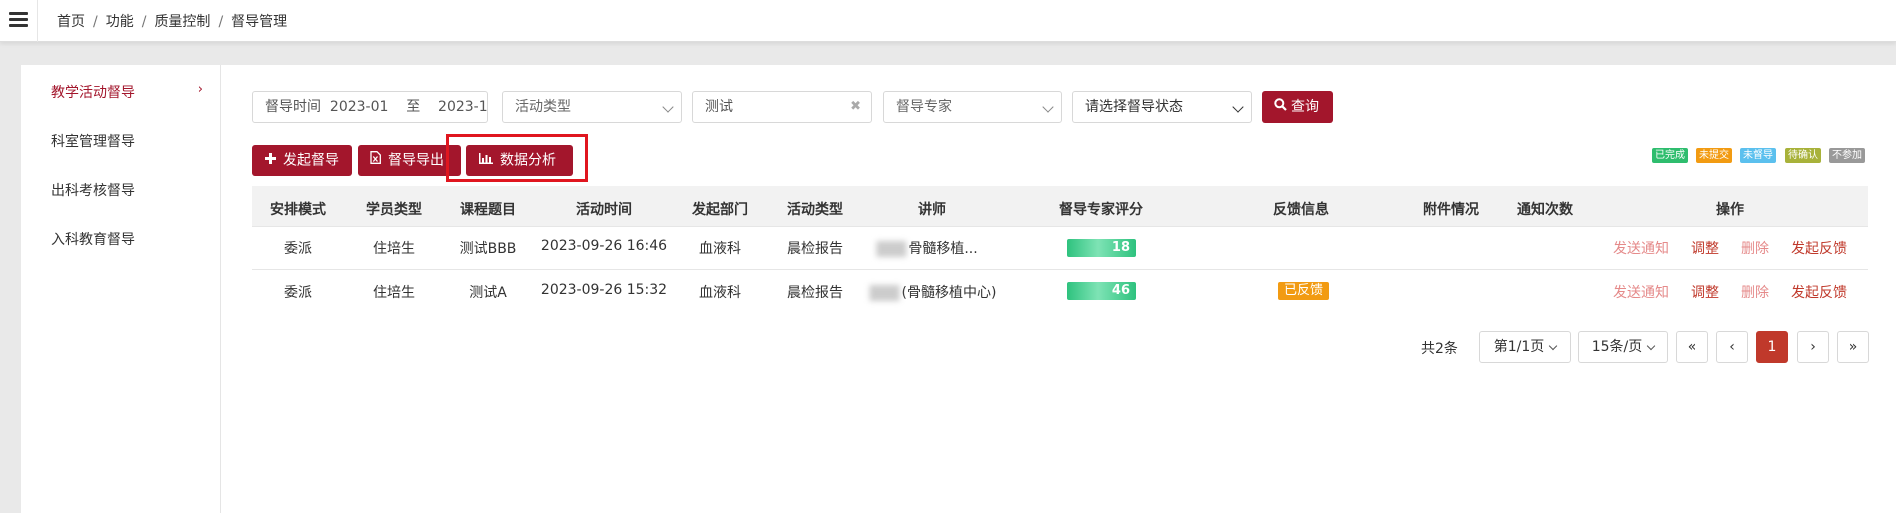 Image resolution: width=1896 pixels, height=513 pixels. I want to click on column-header: 督导专家评分, so click(1101, 210).